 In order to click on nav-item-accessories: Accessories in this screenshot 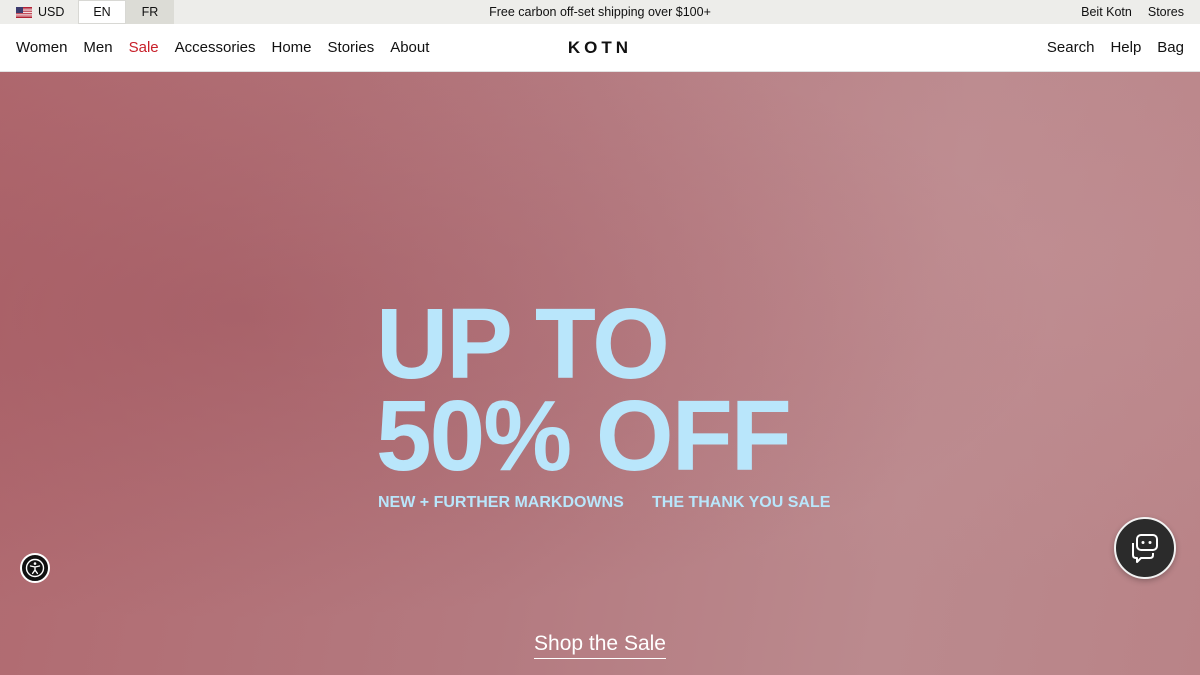, I will do `click(215, 47)`.